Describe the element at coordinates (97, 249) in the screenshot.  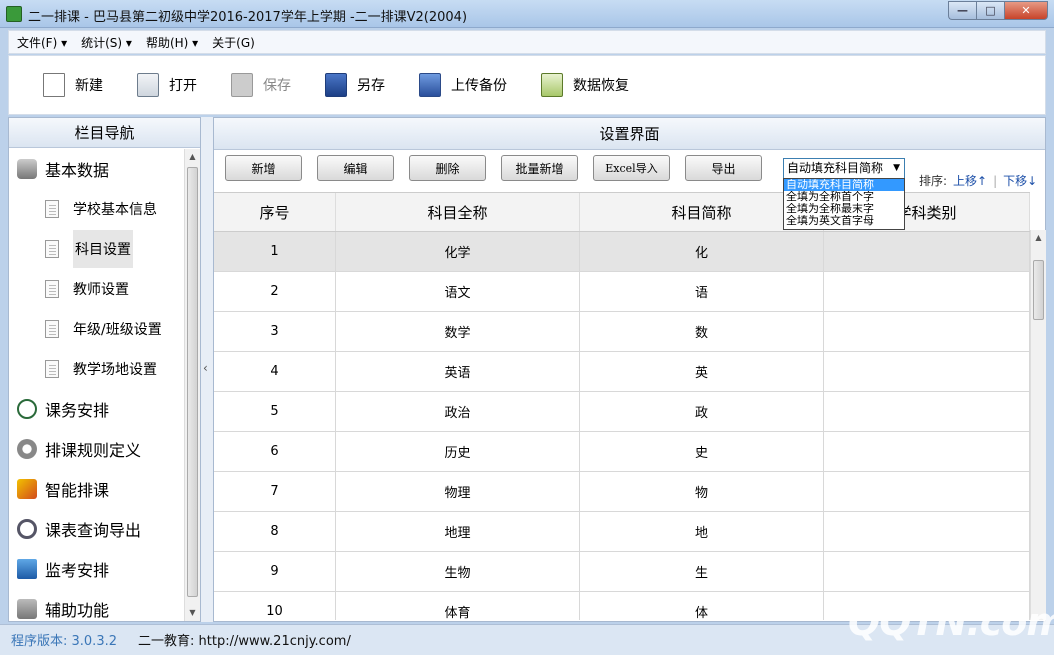
I see `sidebar-item-subject: 科目设置` at that location.